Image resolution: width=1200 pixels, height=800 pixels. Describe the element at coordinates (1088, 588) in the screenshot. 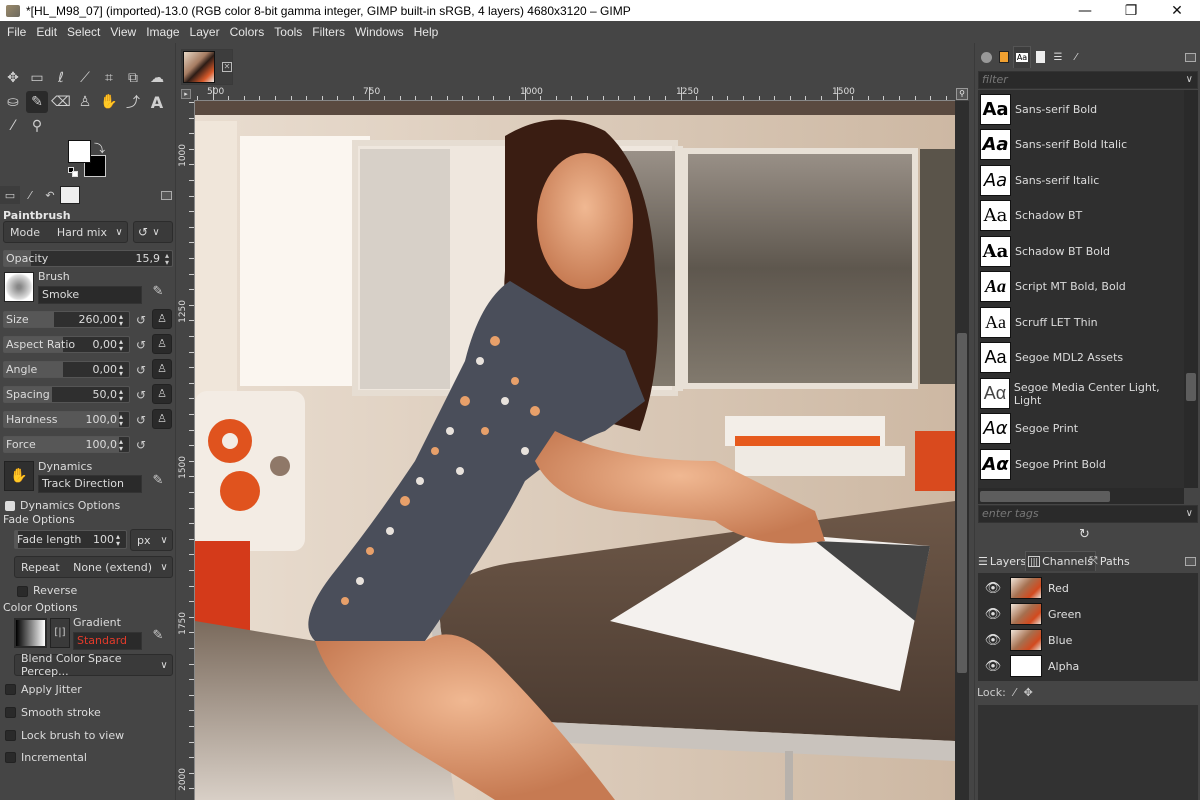

I see `channel-row: 👁 Red` at that location.